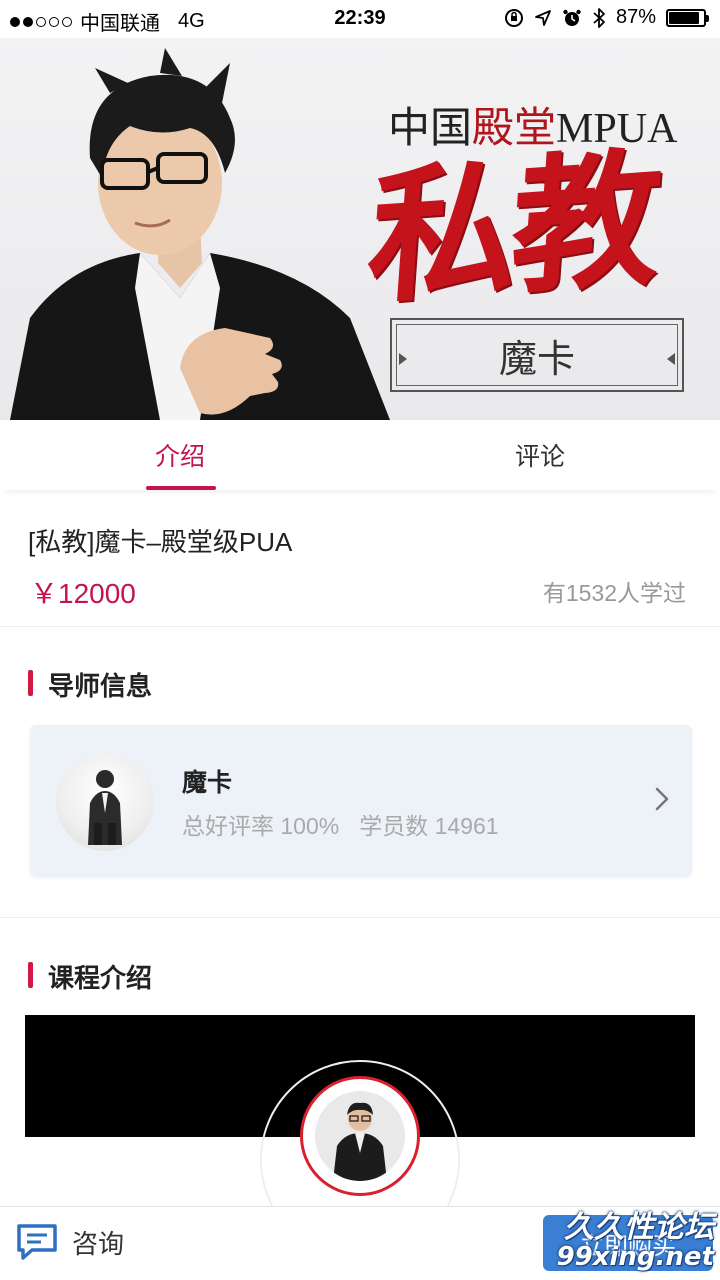  What do you see at coordinates (98, 1243) in the screenshot?
I see `consult-label: 咨询` at bounding box center [98, 1243].